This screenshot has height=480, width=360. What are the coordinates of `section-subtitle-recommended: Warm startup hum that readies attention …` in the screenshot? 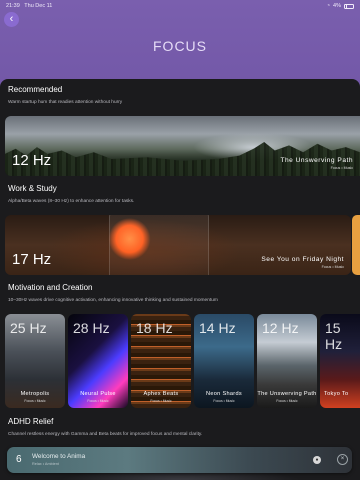 It's located at (65, 102).